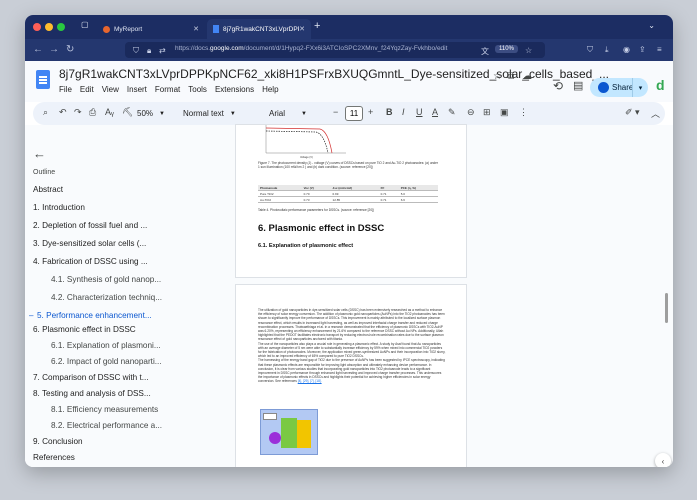  Describe the element at coordinates (39, 153) in the screenshot. I see `close-outline-icon: ←` at that location.